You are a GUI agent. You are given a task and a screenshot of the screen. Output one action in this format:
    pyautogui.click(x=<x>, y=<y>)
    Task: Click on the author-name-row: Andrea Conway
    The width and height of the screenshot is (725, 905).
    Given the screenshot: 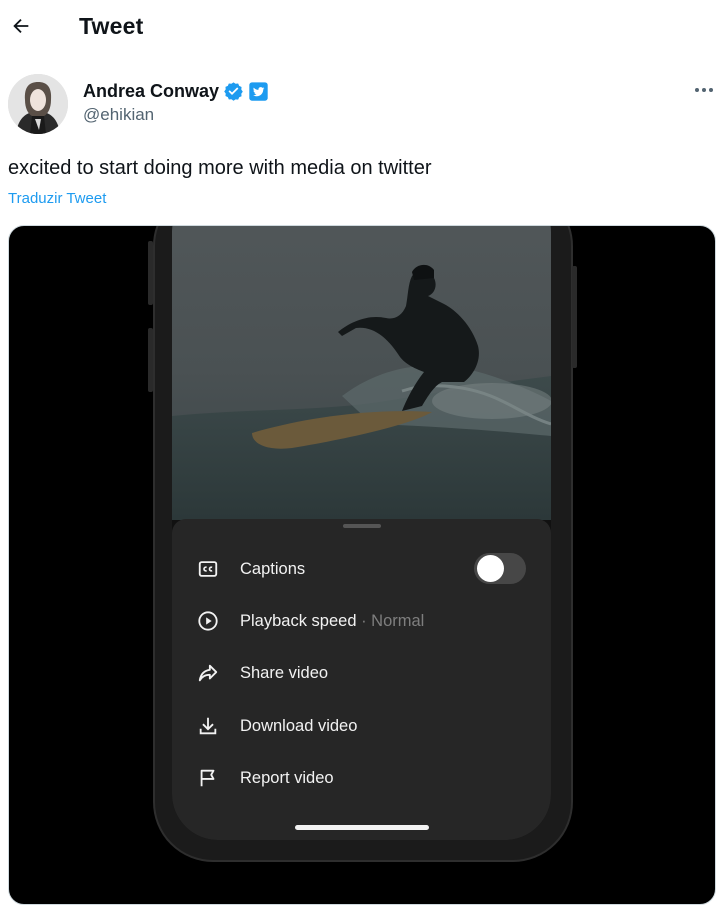 What is the action you would take?
    pyautogui.click(x=176, y=91)
    